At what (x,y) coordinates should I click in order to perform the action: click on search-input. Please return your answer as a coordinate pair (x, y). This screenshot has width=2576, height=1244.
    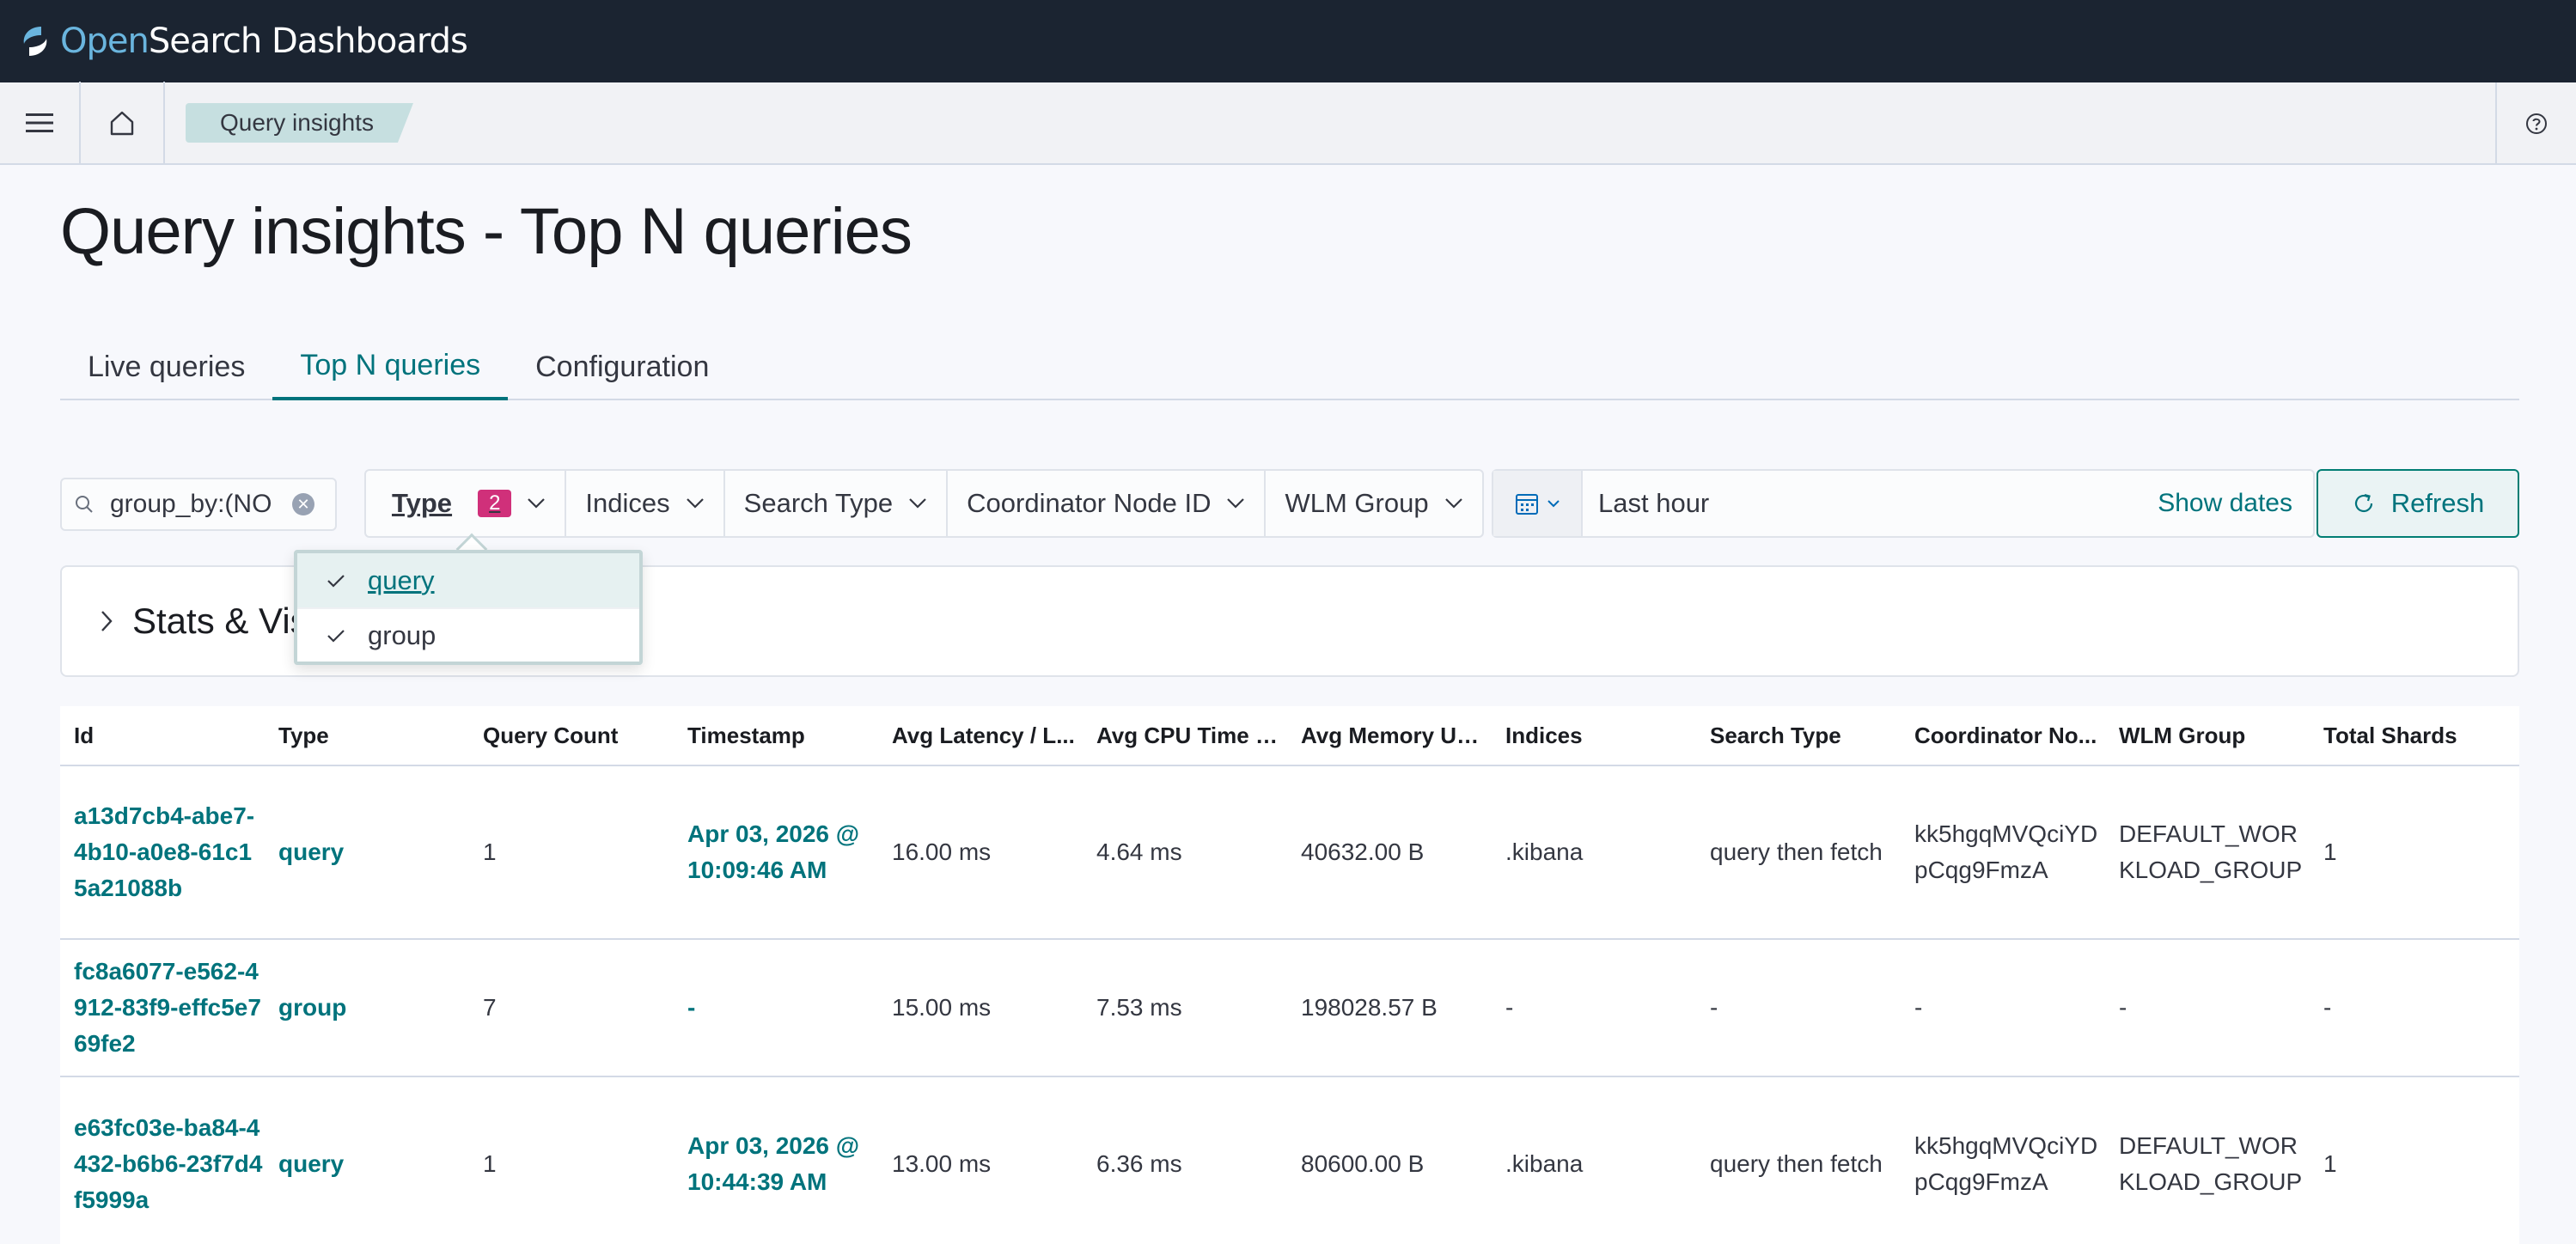
    Looking at the image, I should click on (198, 504).